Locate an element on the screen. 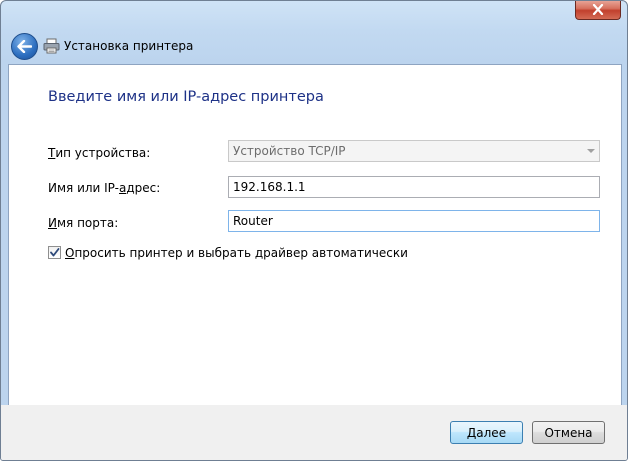  navigation-bar: Установка принтера is located at coordinates (314, 46).